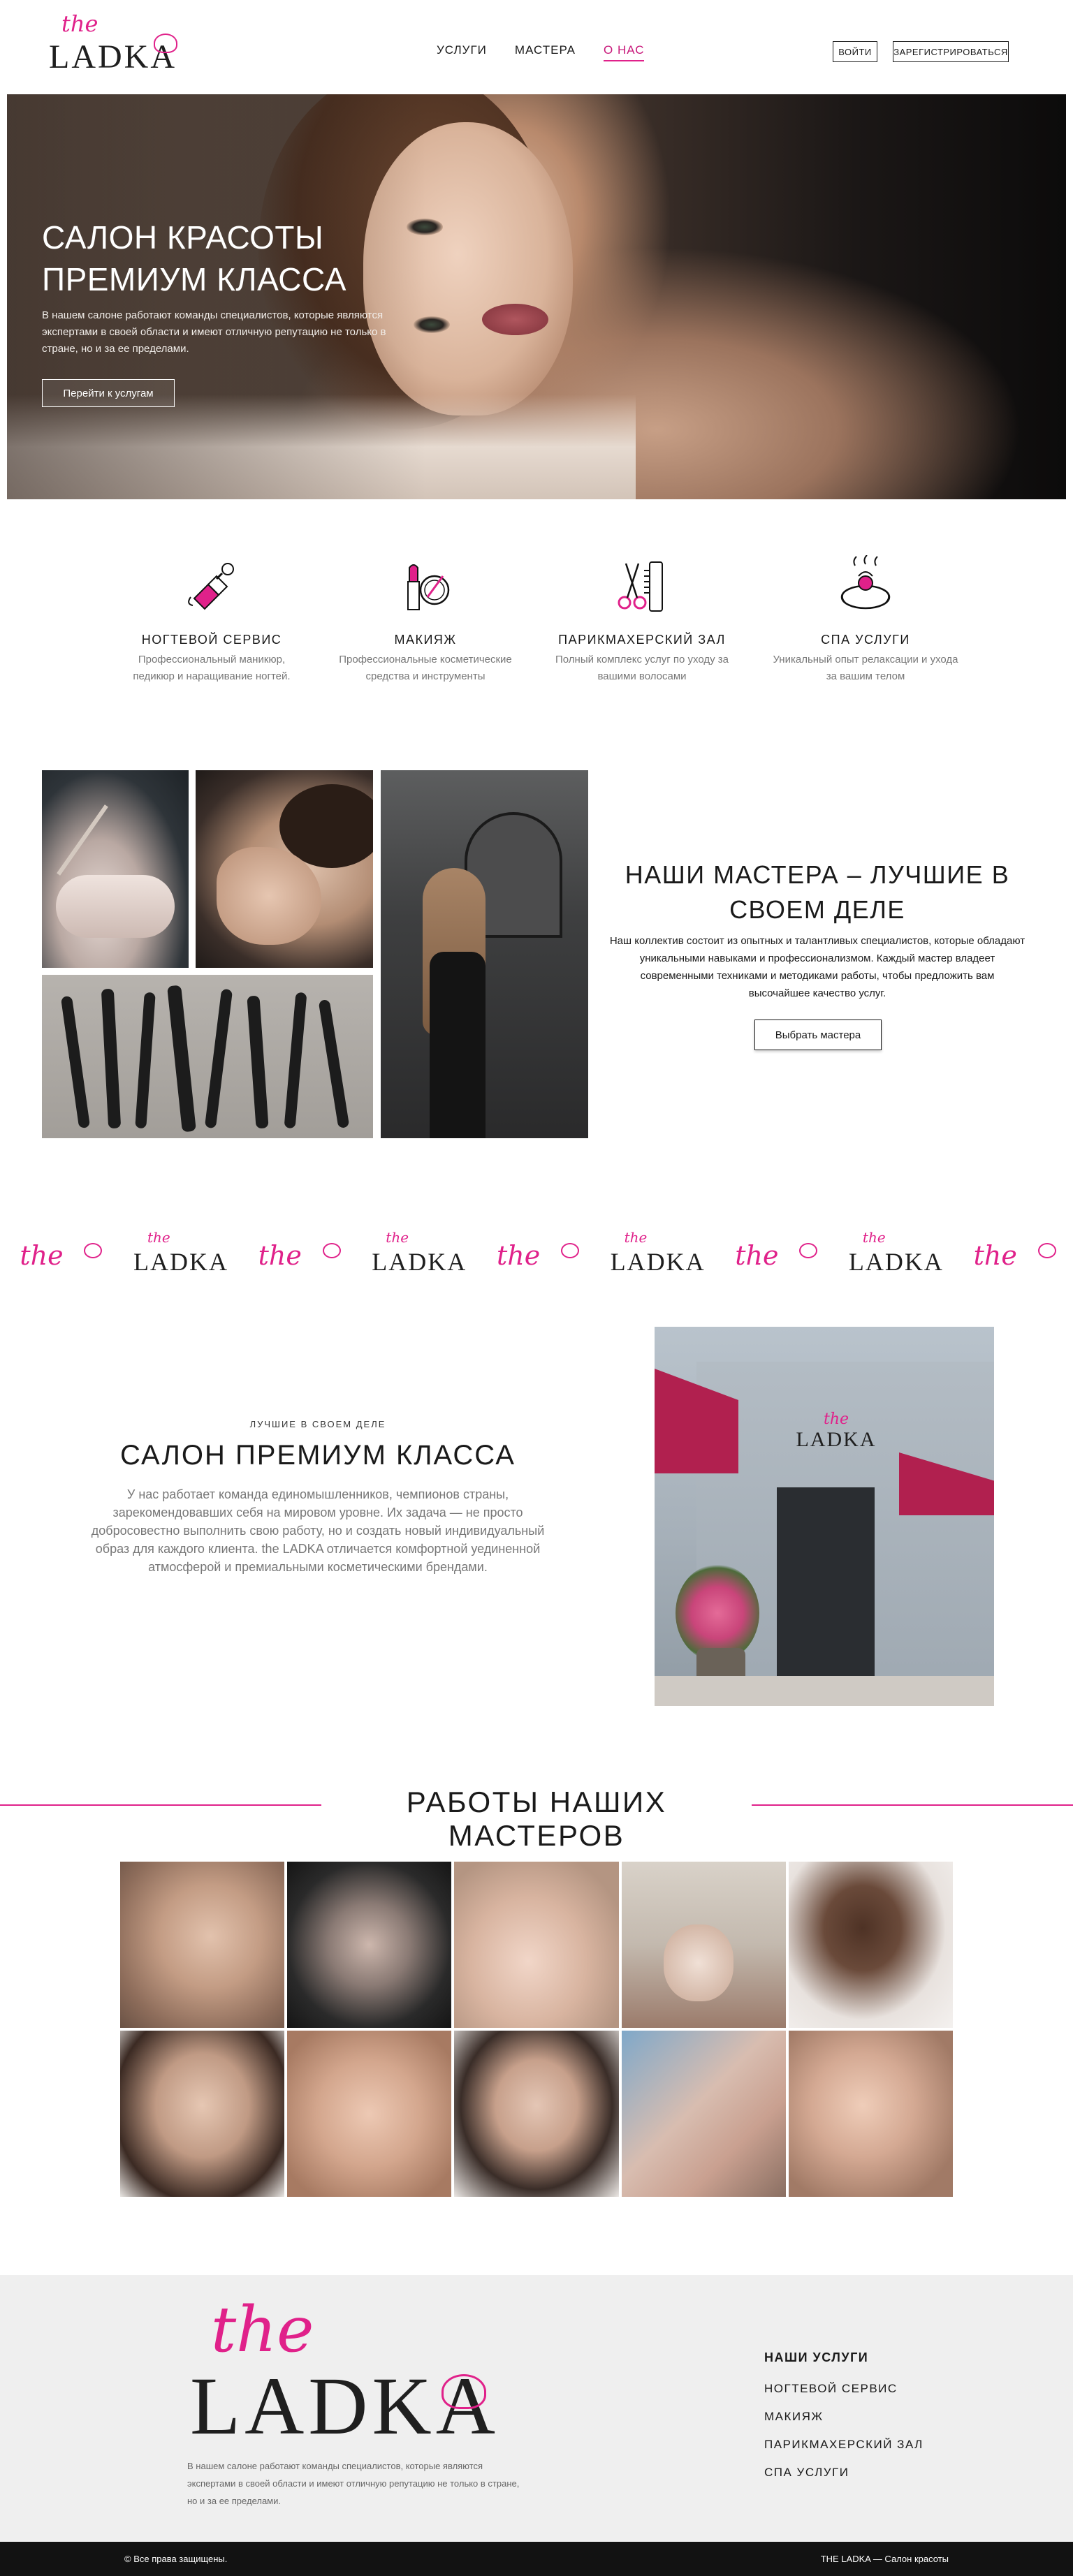 The image size is (1073, 2576). Describe the element at coordinates (79, 23) in the screenshot. I see `logo-script-text: the` at that location.